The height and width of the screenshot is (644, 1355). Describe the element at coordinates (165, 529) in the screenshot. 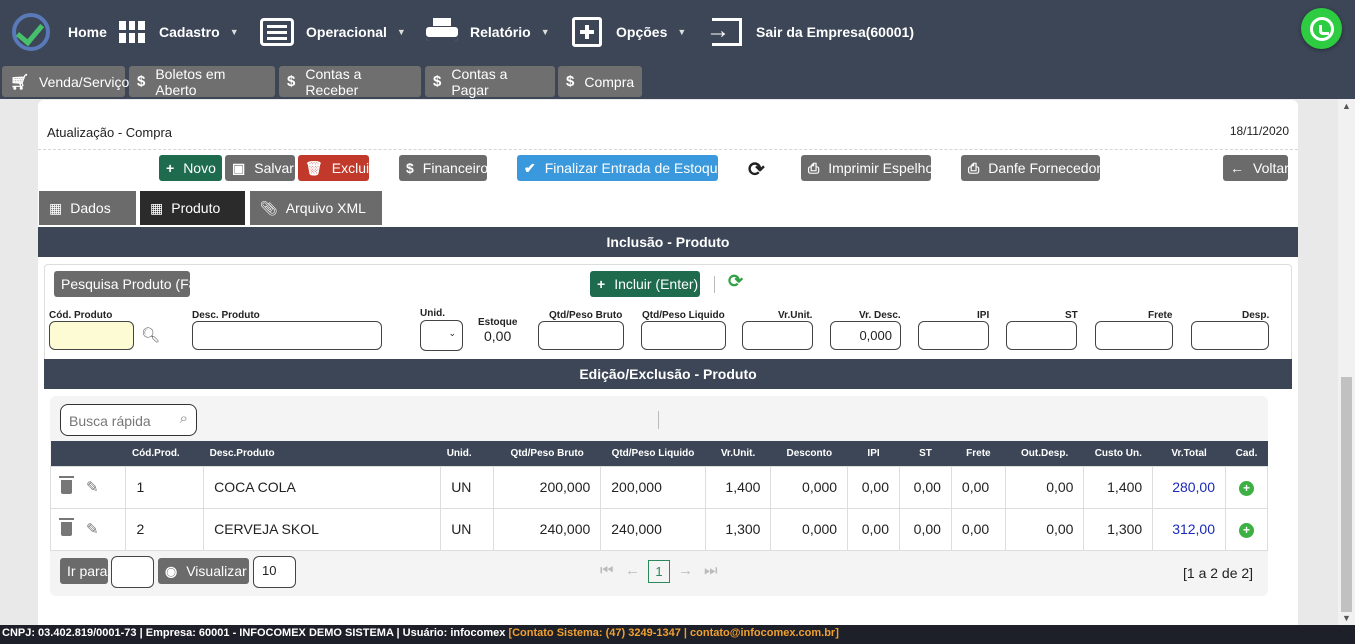

I see `cell-cod: 2` at that location.